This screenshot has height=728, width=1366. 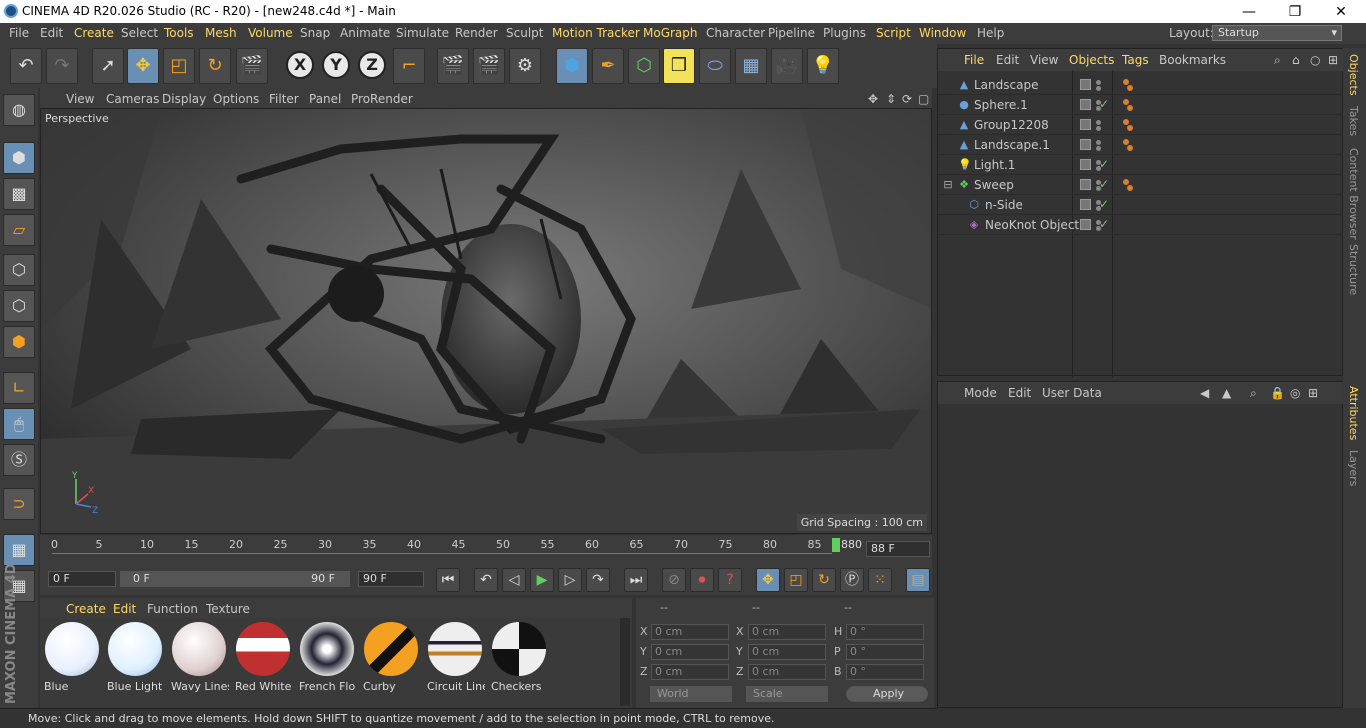 I want to click on current-frame-field: 88 F, so click(x=898, y=549).